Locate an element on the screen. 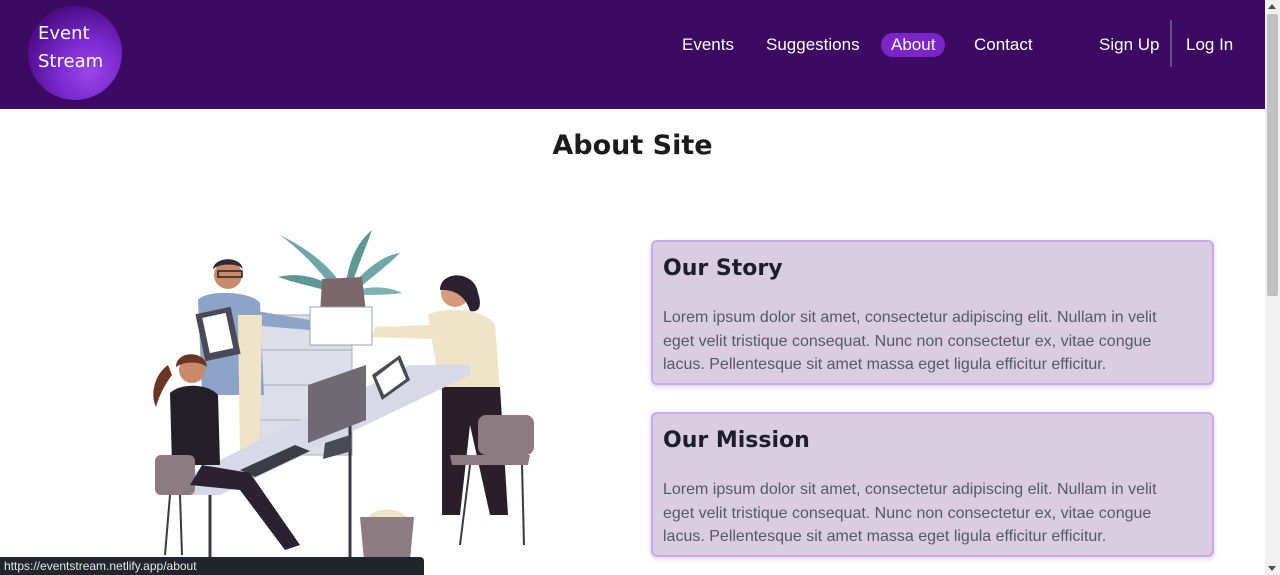  nav-log-in: Log In is located at coordinates (1209, 45).